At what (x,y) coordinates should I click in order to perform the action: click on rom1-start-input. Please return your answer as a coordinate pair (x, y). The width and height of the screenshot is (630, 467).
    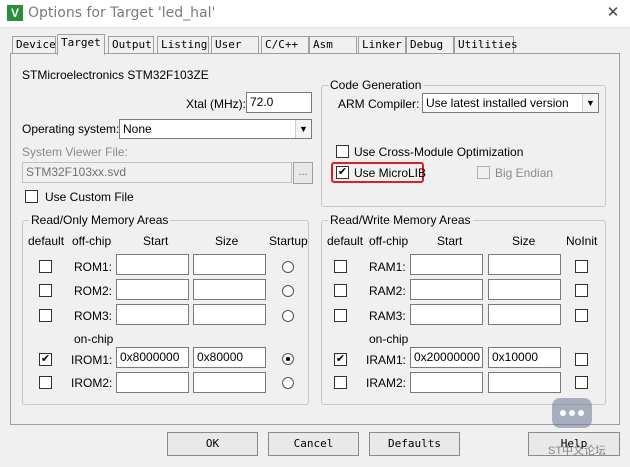
    Looking at the image, I should click on (152, 264).